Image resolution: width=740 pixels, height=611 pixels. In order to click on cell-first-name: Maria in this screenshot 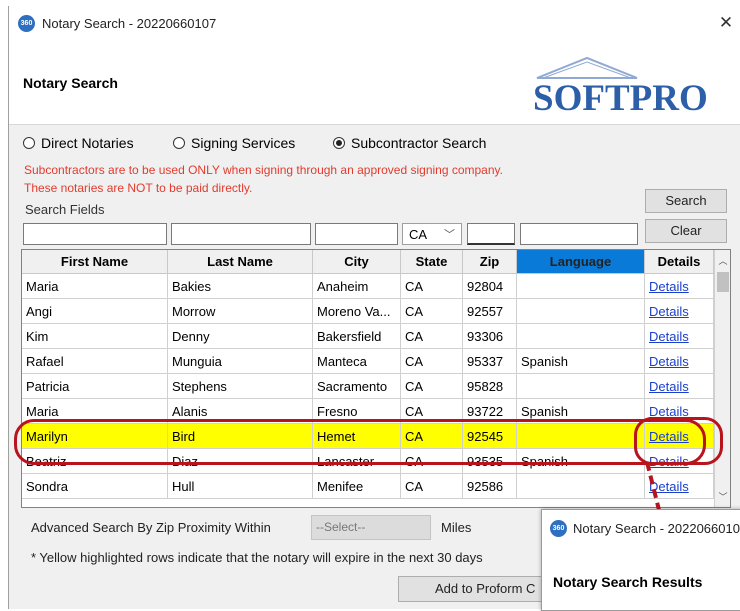, I will do `click(95, 411)`.